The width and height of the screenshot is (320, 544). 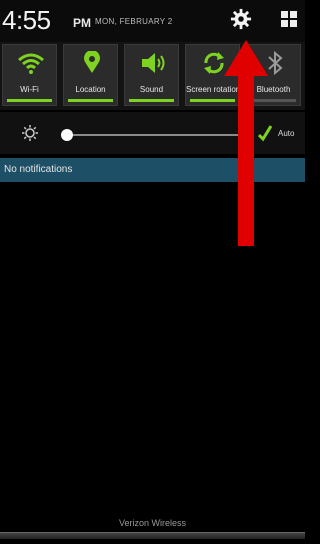 I want to click on panel-drag-handle, so click(x=152, y=535).